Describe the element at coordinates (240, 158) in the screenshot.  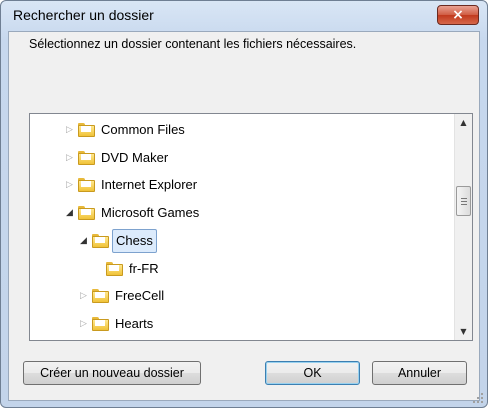
I see `tree-item: ▷ DVD Maker` at that location.